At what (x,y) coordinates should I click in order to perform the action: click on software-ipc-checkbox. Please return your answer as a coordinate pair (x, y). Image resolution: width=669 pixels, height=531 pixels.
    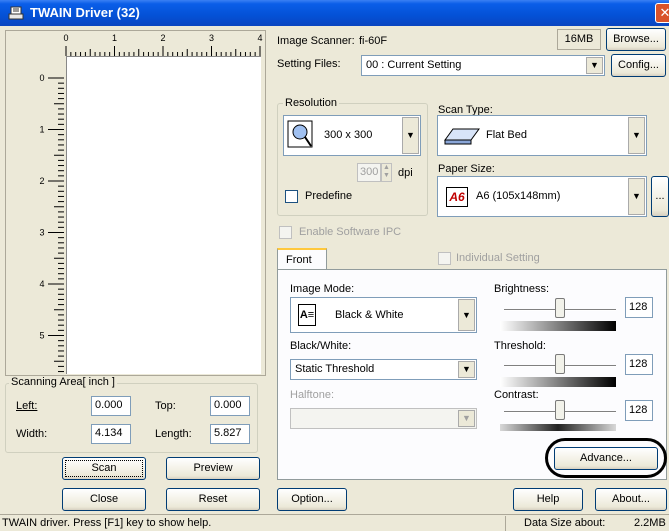
    Looking at the image, I should click on (285, 232).